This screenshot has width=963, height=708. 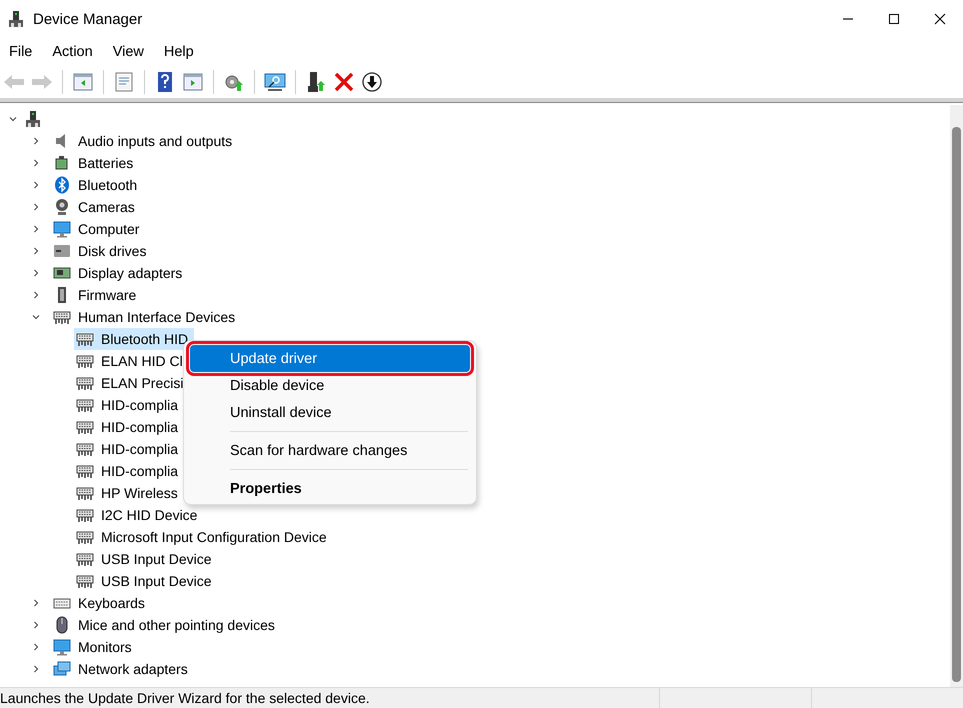 What do you see at coordinates (62, 669) in the screenshot?
I see `network-adapter-icon` at bounding box center [62, 669].